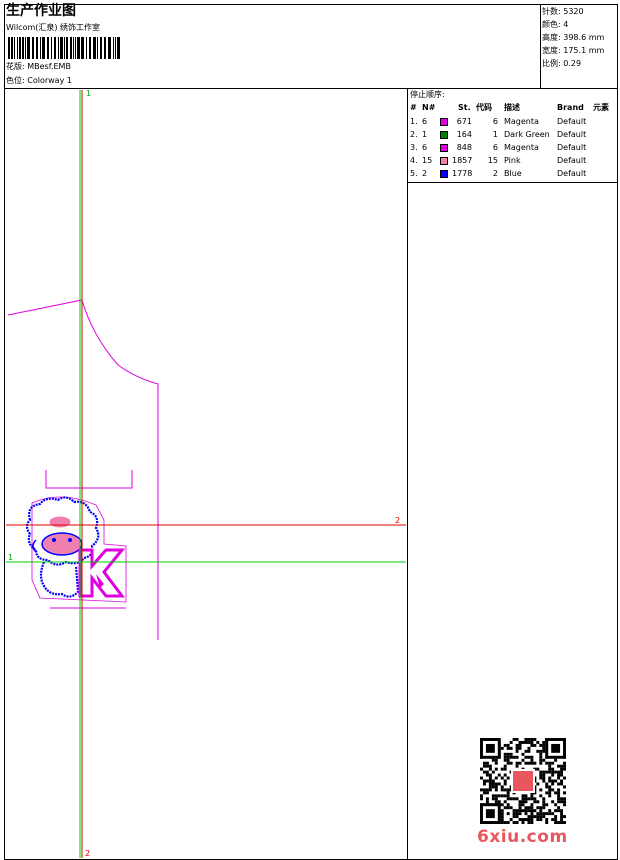 The height and width of the screenshot is (860, 620). Describe the element at coordinates (522, 837) in the screenshot. I see `watermark-logo: 6xiu.com` at that location.